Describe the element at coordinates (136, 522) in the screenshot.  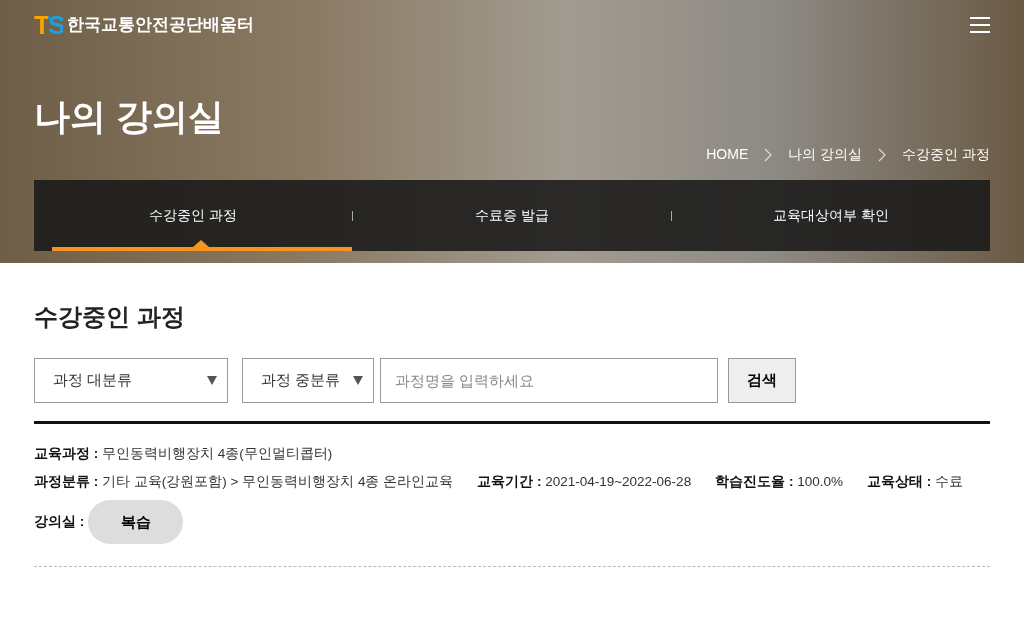
I see `review-button: 복습` at that location.